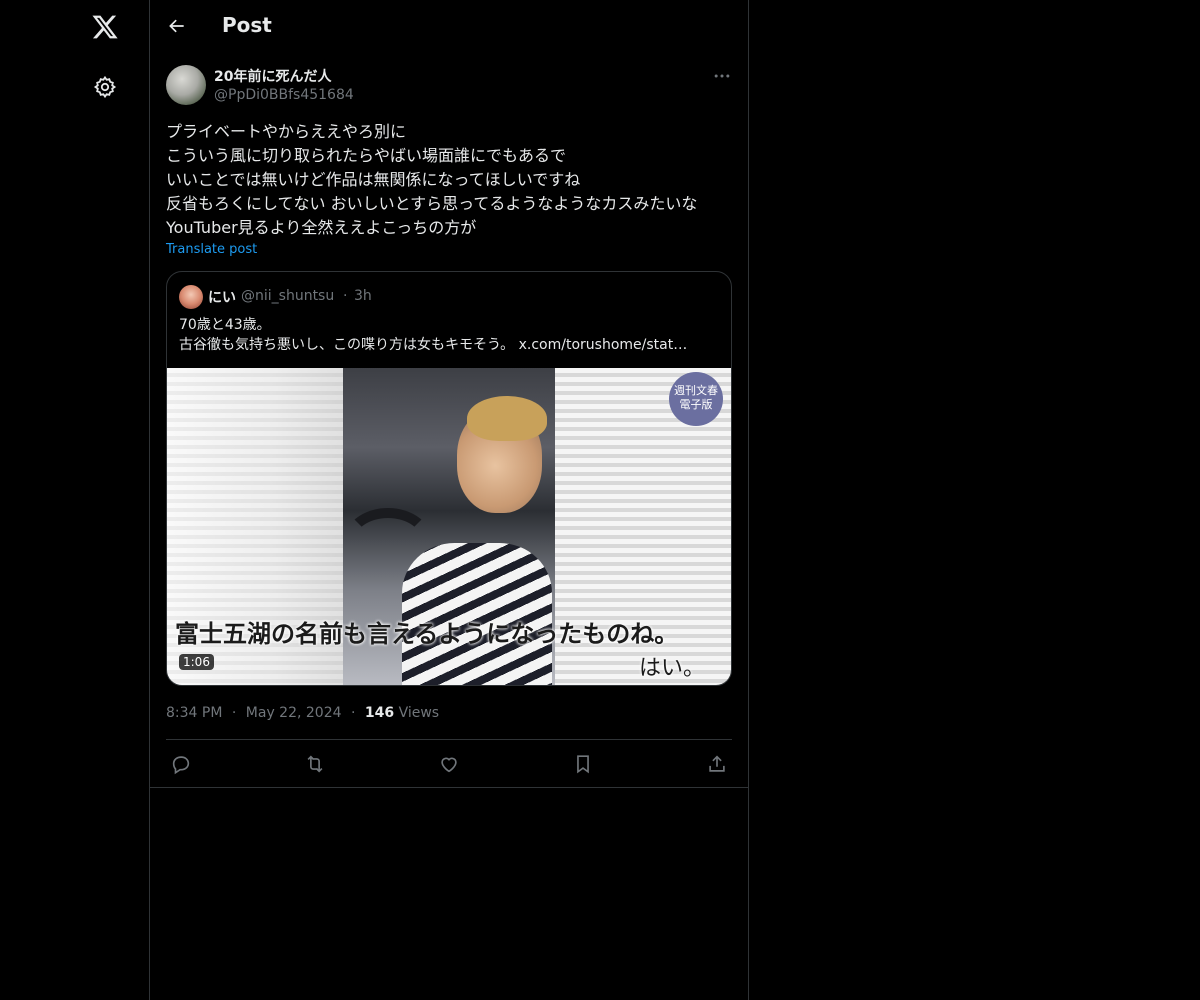  I want to click on video-player: 週刊文春 電子版 富士五湖の名前も言えるようになったものね。 はい。 1:06, so click(449, 526).